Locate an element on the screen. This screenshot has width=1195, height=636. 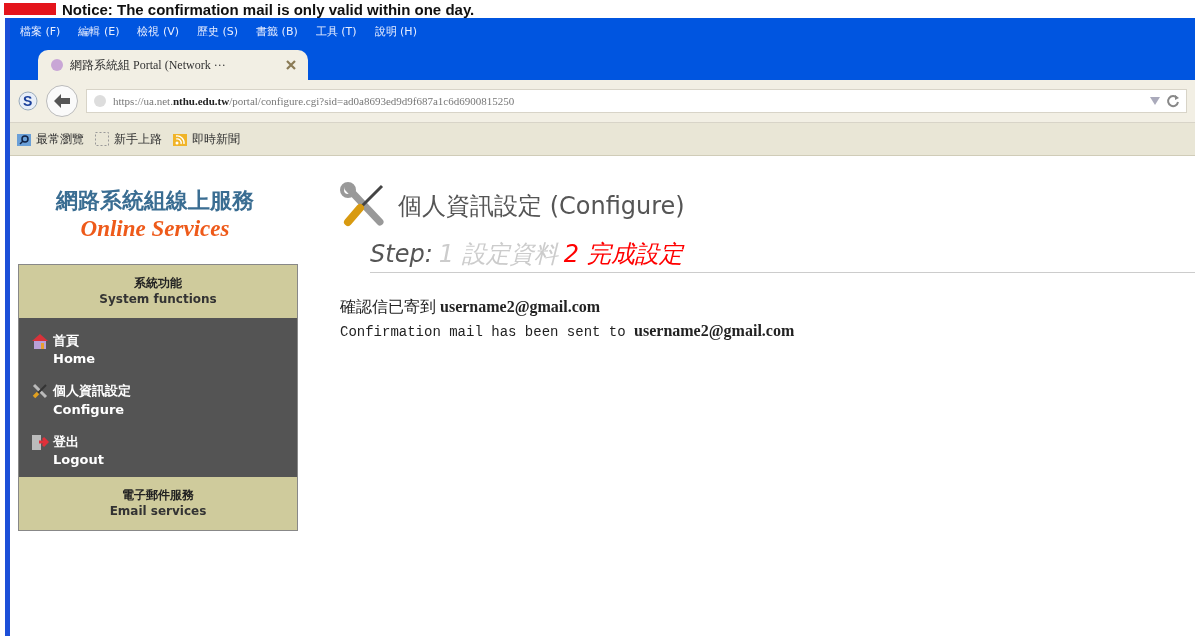
step-label: Step: is located at coordinates (401, 254).